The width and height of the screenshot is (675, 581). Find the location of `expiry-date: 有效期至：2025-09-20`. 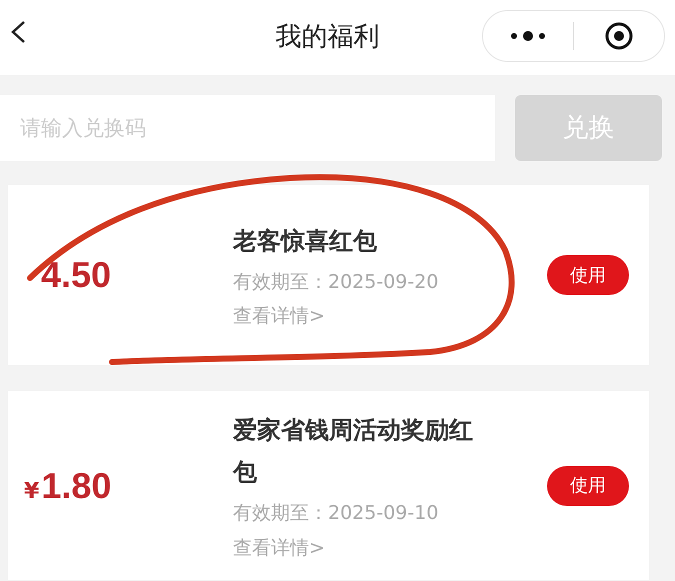

expiry-date: 有效期至：2025-09-20 is located at coordinates (336, 282).